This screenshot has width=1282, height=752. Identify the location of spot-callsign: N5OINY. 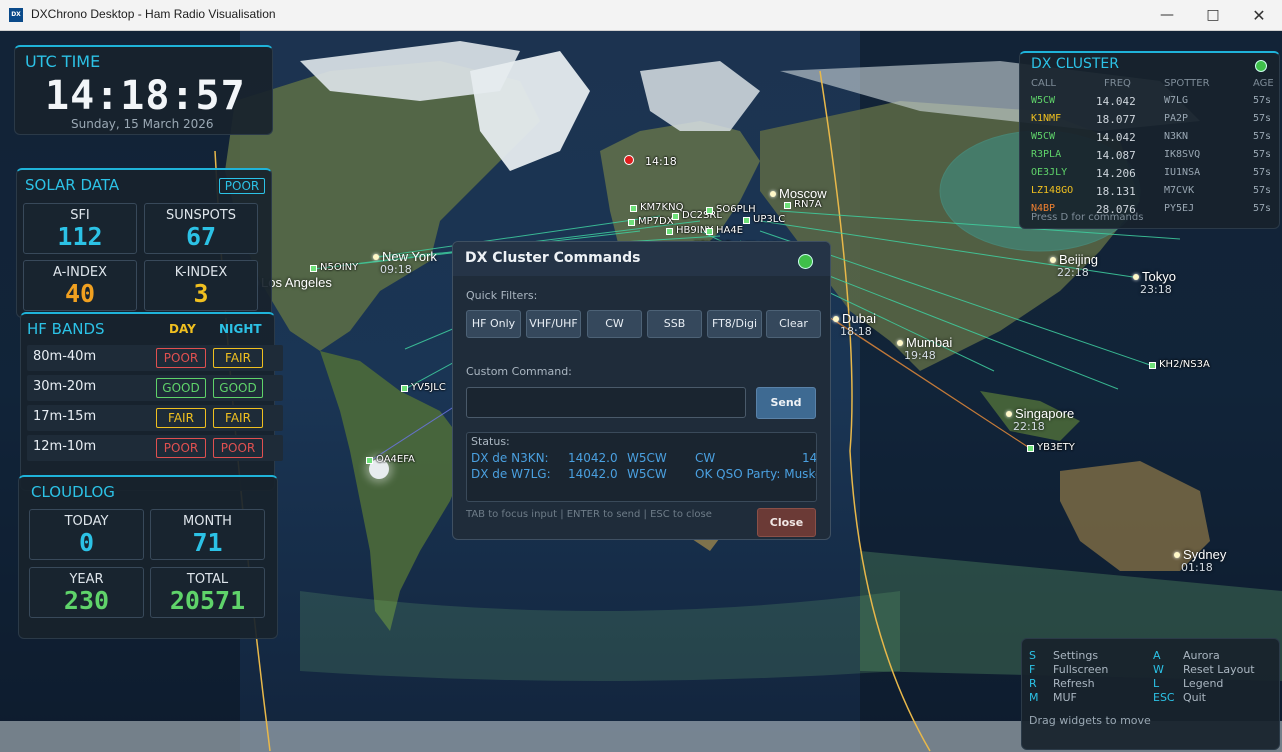
(339, 267).